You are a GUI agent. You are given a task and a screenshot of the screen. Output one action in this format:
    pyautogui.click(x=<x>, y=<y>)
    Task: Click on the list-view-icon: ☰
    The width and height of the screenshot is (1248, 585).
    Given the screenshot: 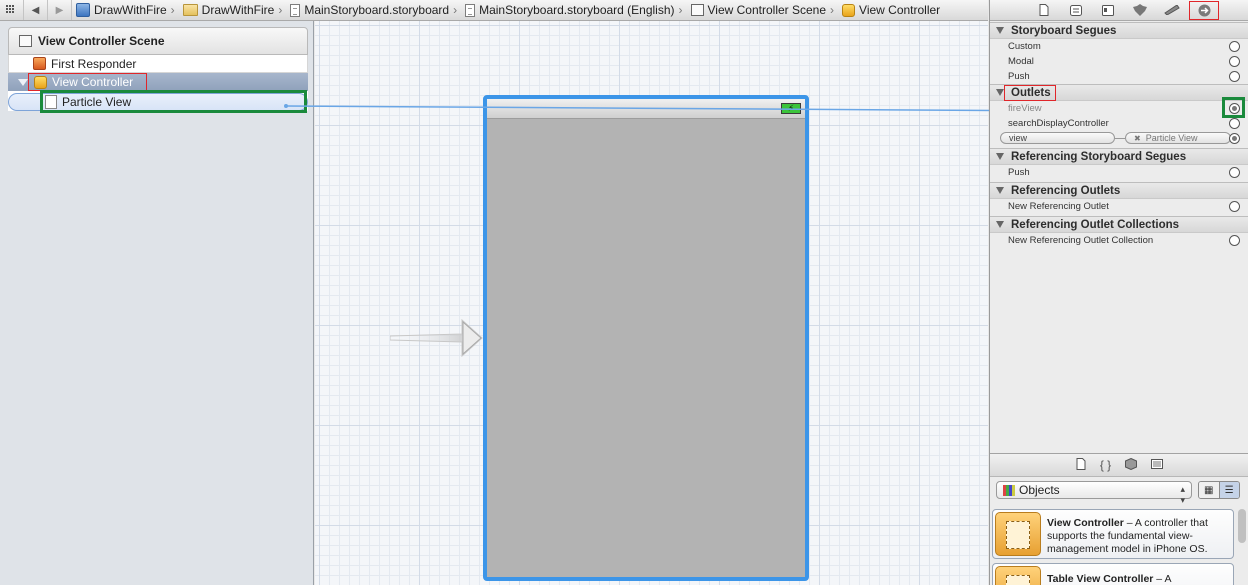 What is the action you would take?
    pyautogui.click(x=1228, y=490)
    